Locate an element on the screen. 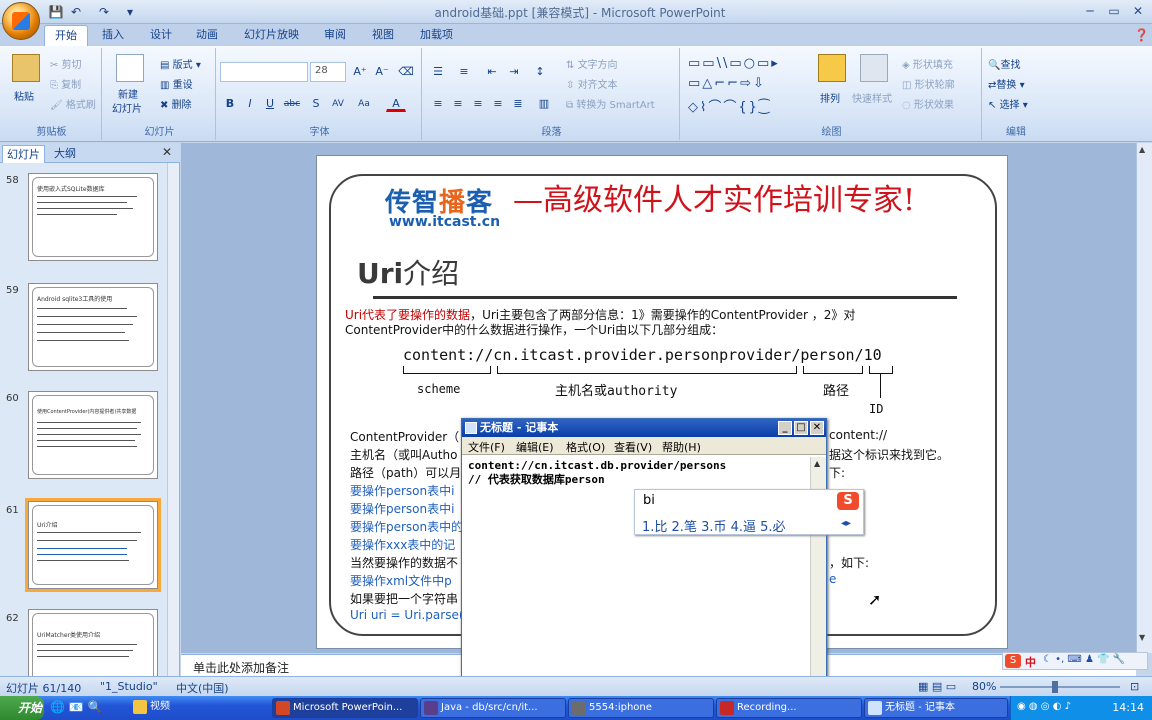 This screenshot has width=1152, height=720. slide-thumbnail: 使用ContentProvider(内容提供者)共享数据 is located at coordinates (93, 435).